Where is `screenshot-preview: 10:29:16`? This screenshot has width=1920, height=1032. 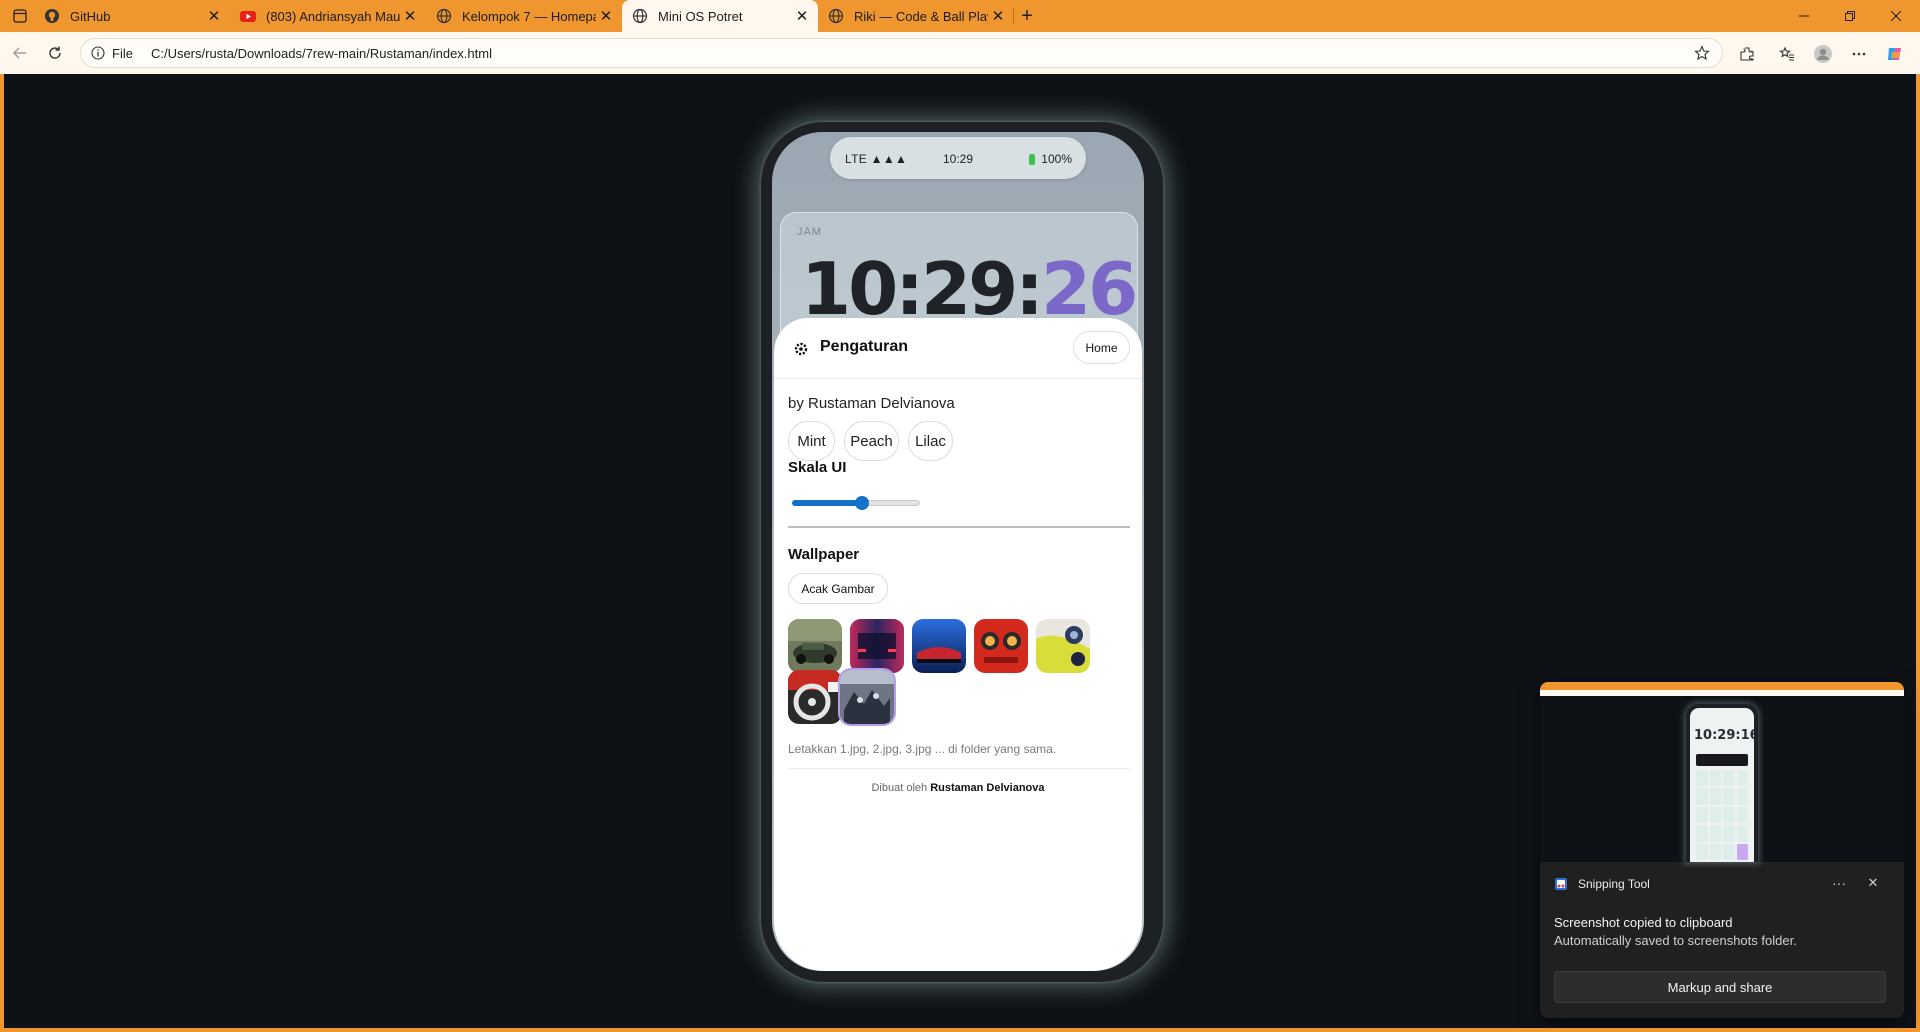
screenshot-preview: 10:29:16 is located at coordinates (1722, 772).